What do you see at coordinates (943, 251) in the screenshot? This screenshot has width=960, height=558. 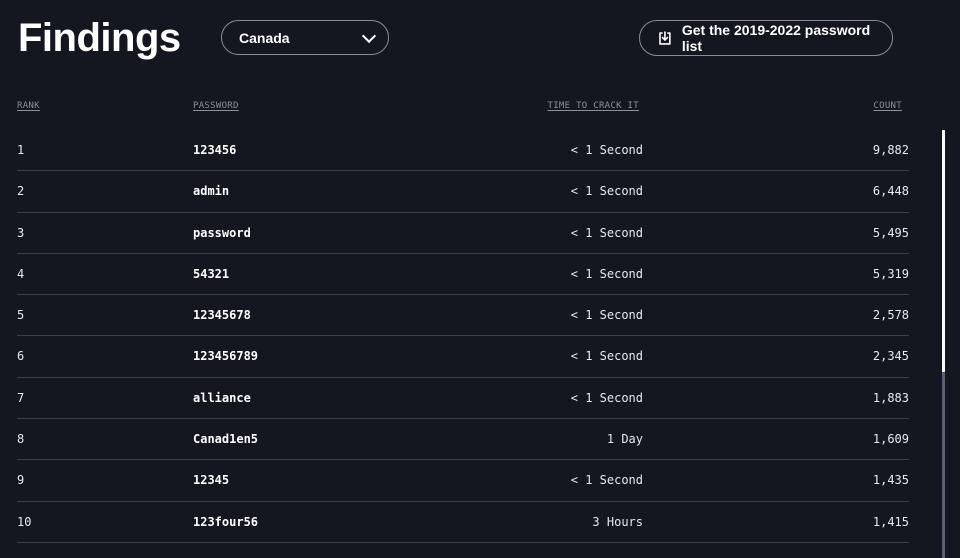 I see `scrollbar-thumb` at bounding box center [943, 251].